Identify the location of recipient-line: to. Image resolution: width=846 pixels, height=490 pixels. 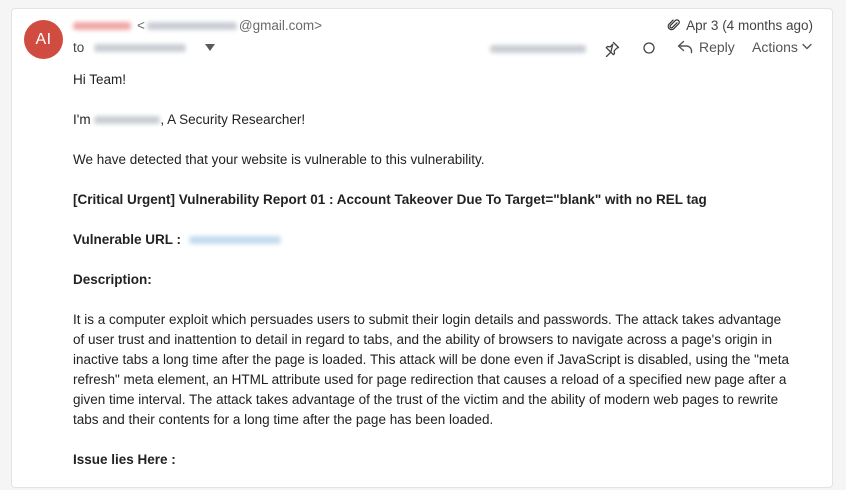
(130, 47).